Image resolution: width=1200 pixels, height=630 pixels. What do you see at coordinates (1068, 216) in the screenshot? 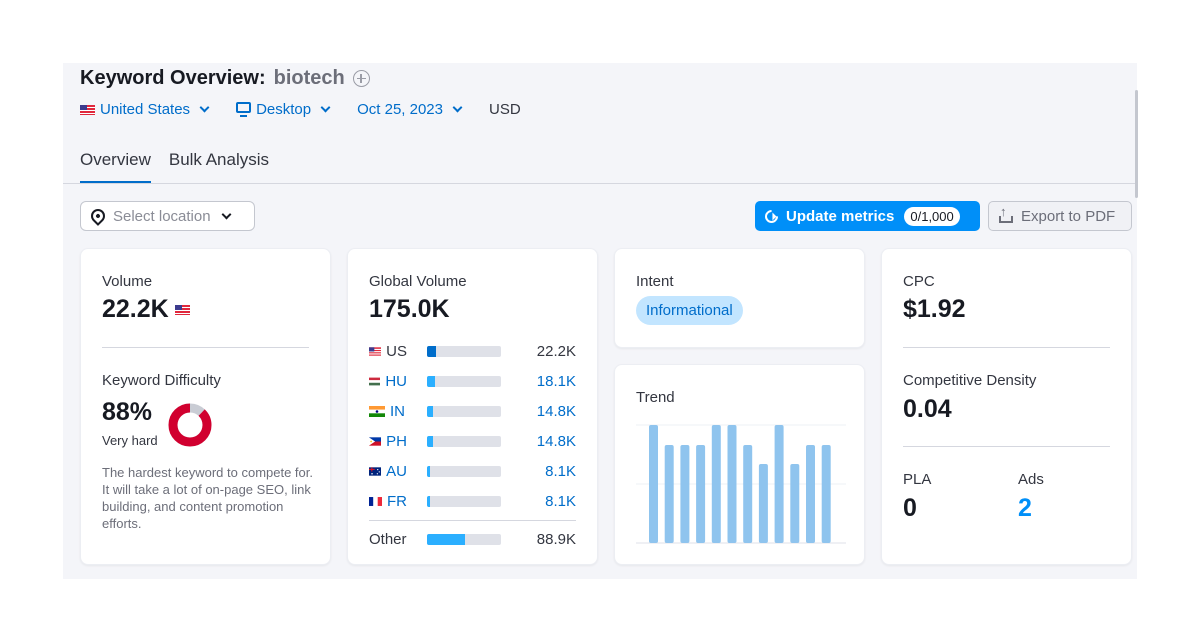
I see `export-label: Export to PDF` at bounding box center [1068, 216].